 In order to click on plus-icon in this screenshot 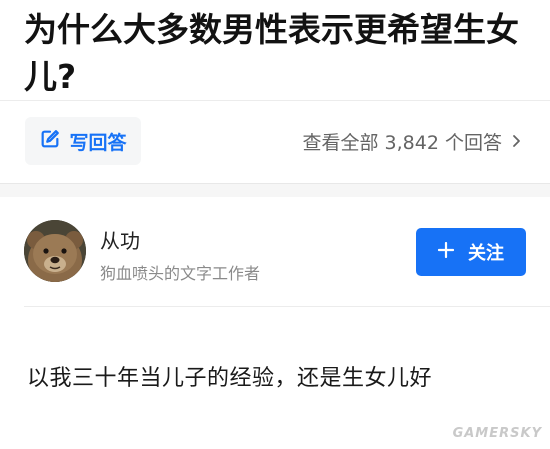, I will do `click(446, 252)`.